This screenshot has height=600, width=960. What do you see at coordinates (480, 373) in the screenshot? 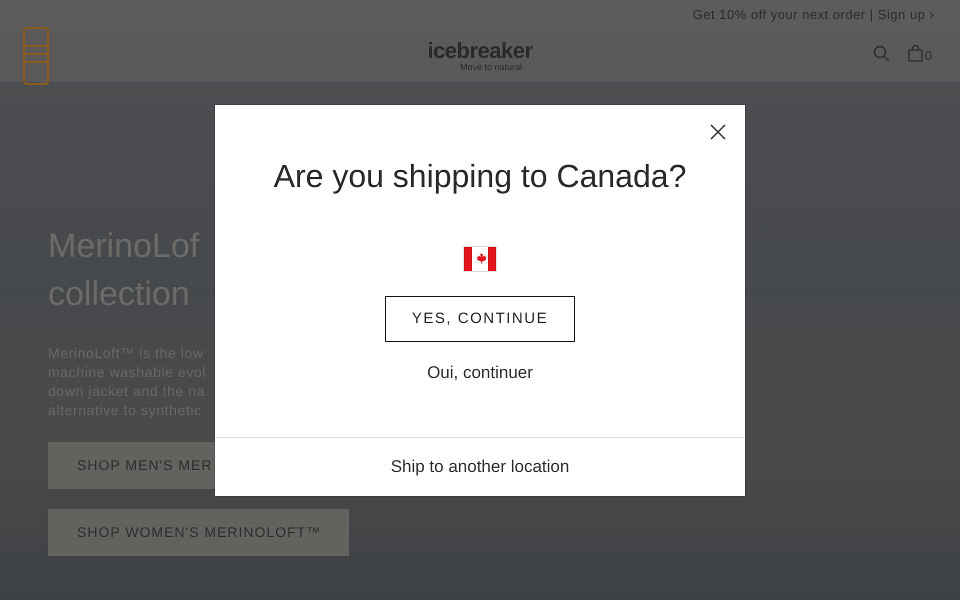
I see `french-continue-link: Oui, continuer` at bounding box center [480, 373].